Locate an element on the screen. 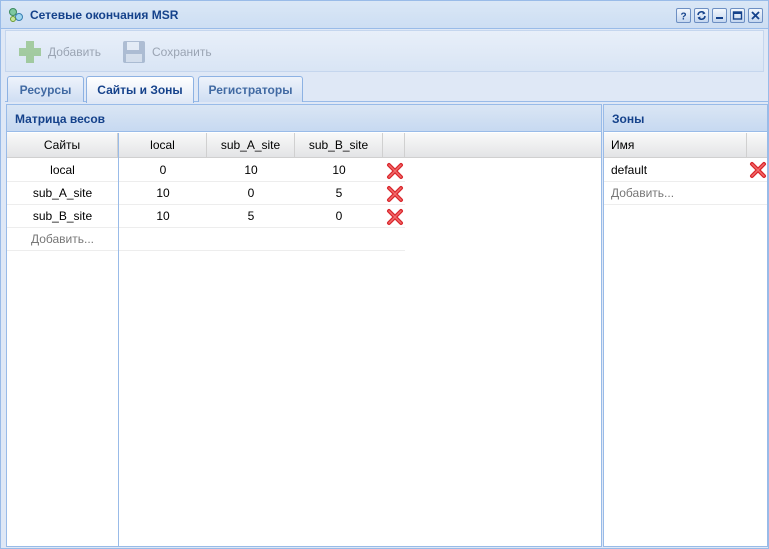 Image resolution: width=769 pixels, height=549 pixels. save-button: Сохранить is located at coordinates (166, 51).